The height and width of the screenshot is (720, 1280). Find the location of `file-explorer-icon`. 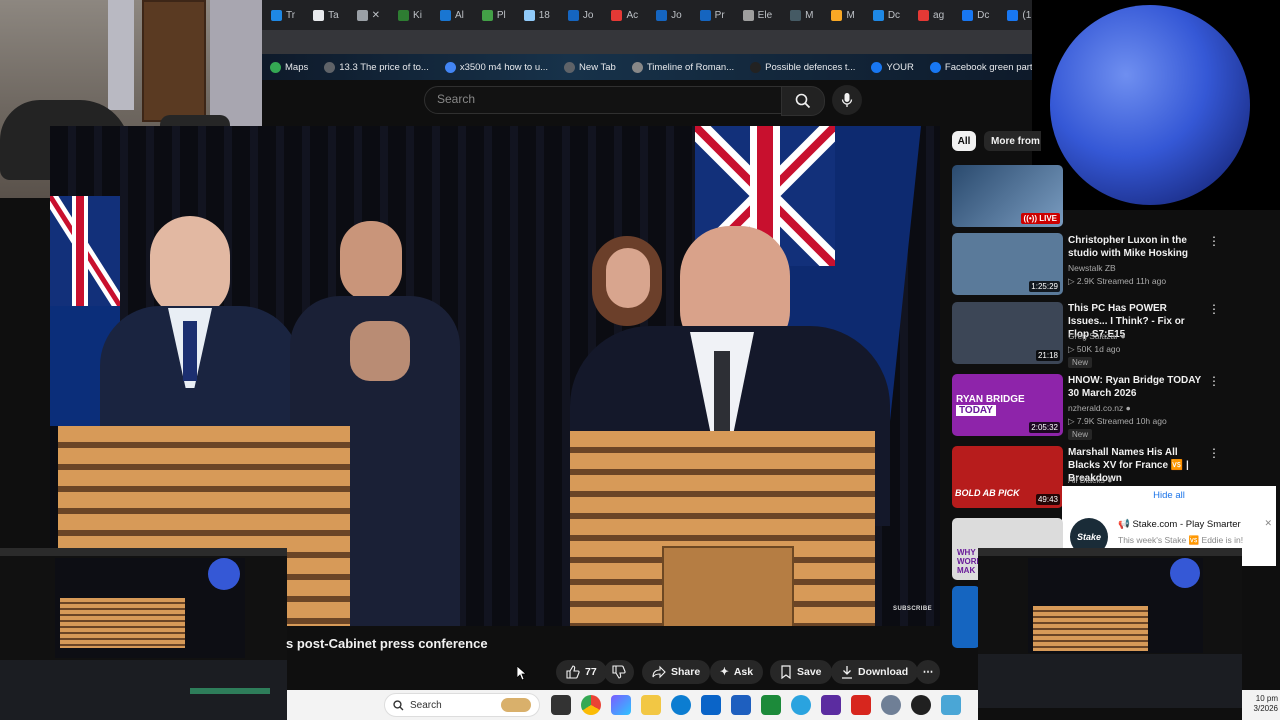

file-explorer-icon is located at coordinates (651, 705).